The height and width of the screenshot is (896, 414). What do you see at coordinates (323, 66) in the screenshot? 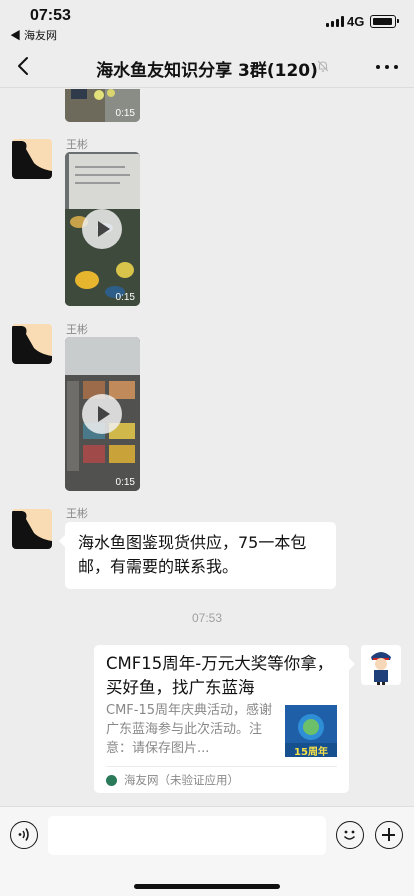
I see `bell-slash-icon` at bounding box center [323, 66].